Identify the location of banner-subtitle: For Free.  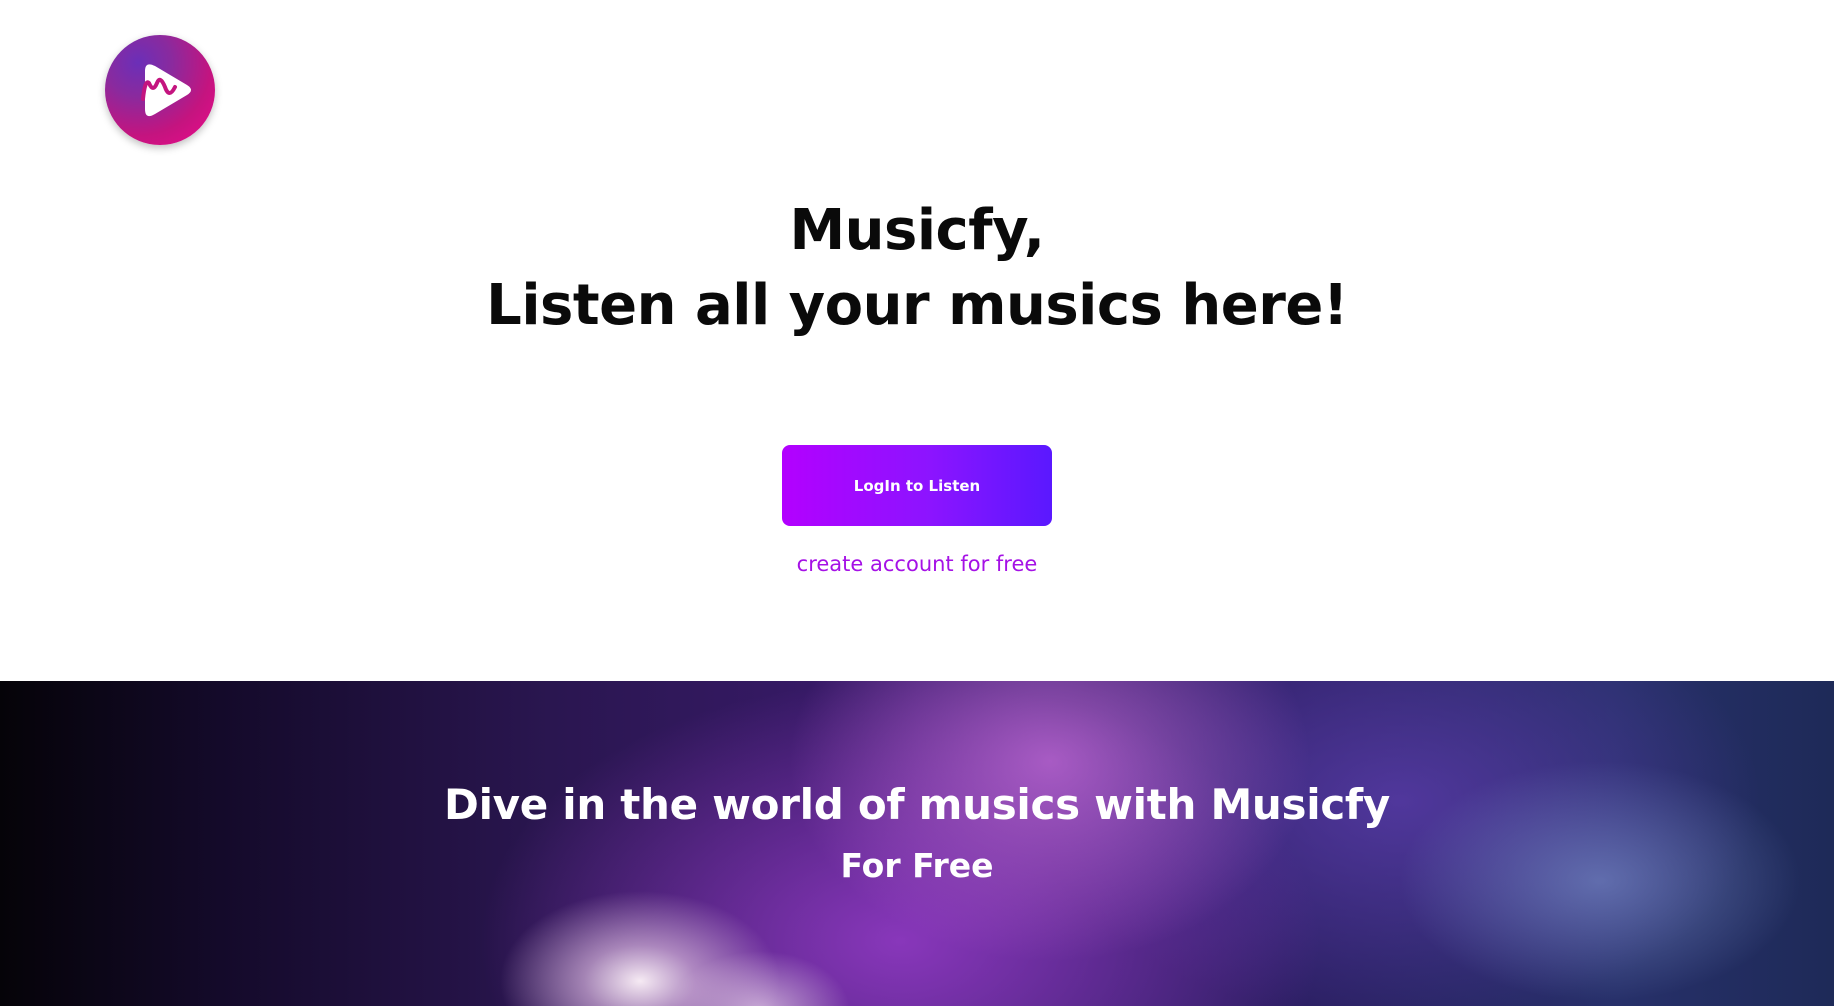
(917, 865).